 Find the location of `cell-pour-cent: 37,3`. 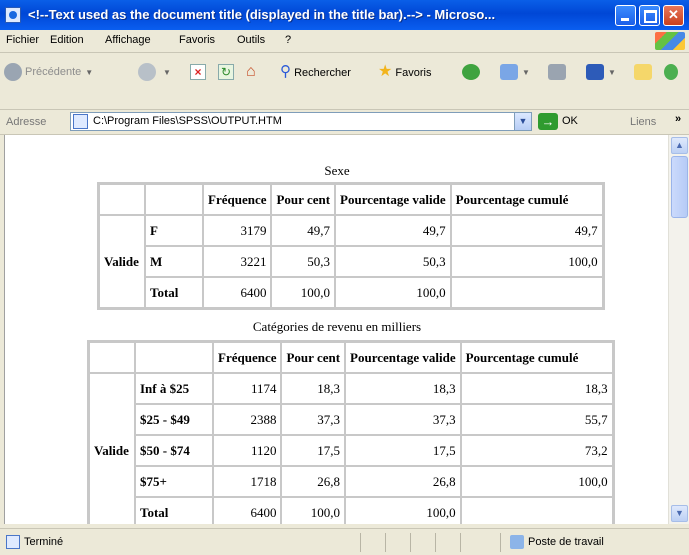

cell-pour-cent: 37,3 is located at coordinates (313, 419).